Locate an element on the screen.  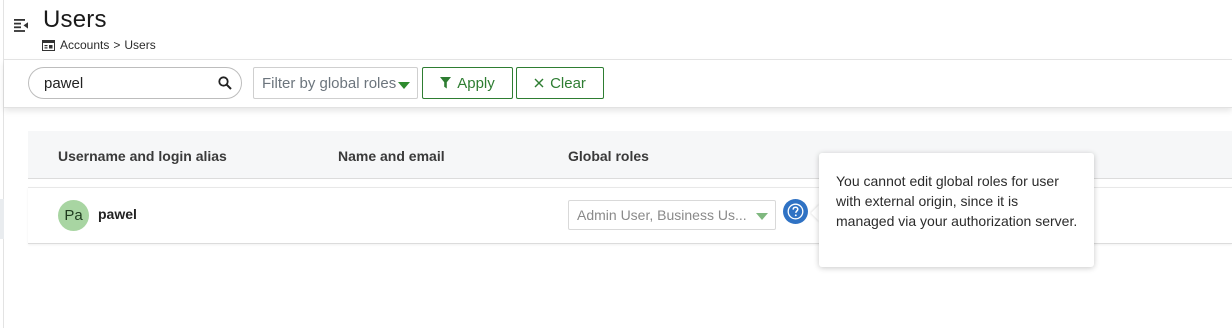
help-icon is located at coordinates (795, 211).